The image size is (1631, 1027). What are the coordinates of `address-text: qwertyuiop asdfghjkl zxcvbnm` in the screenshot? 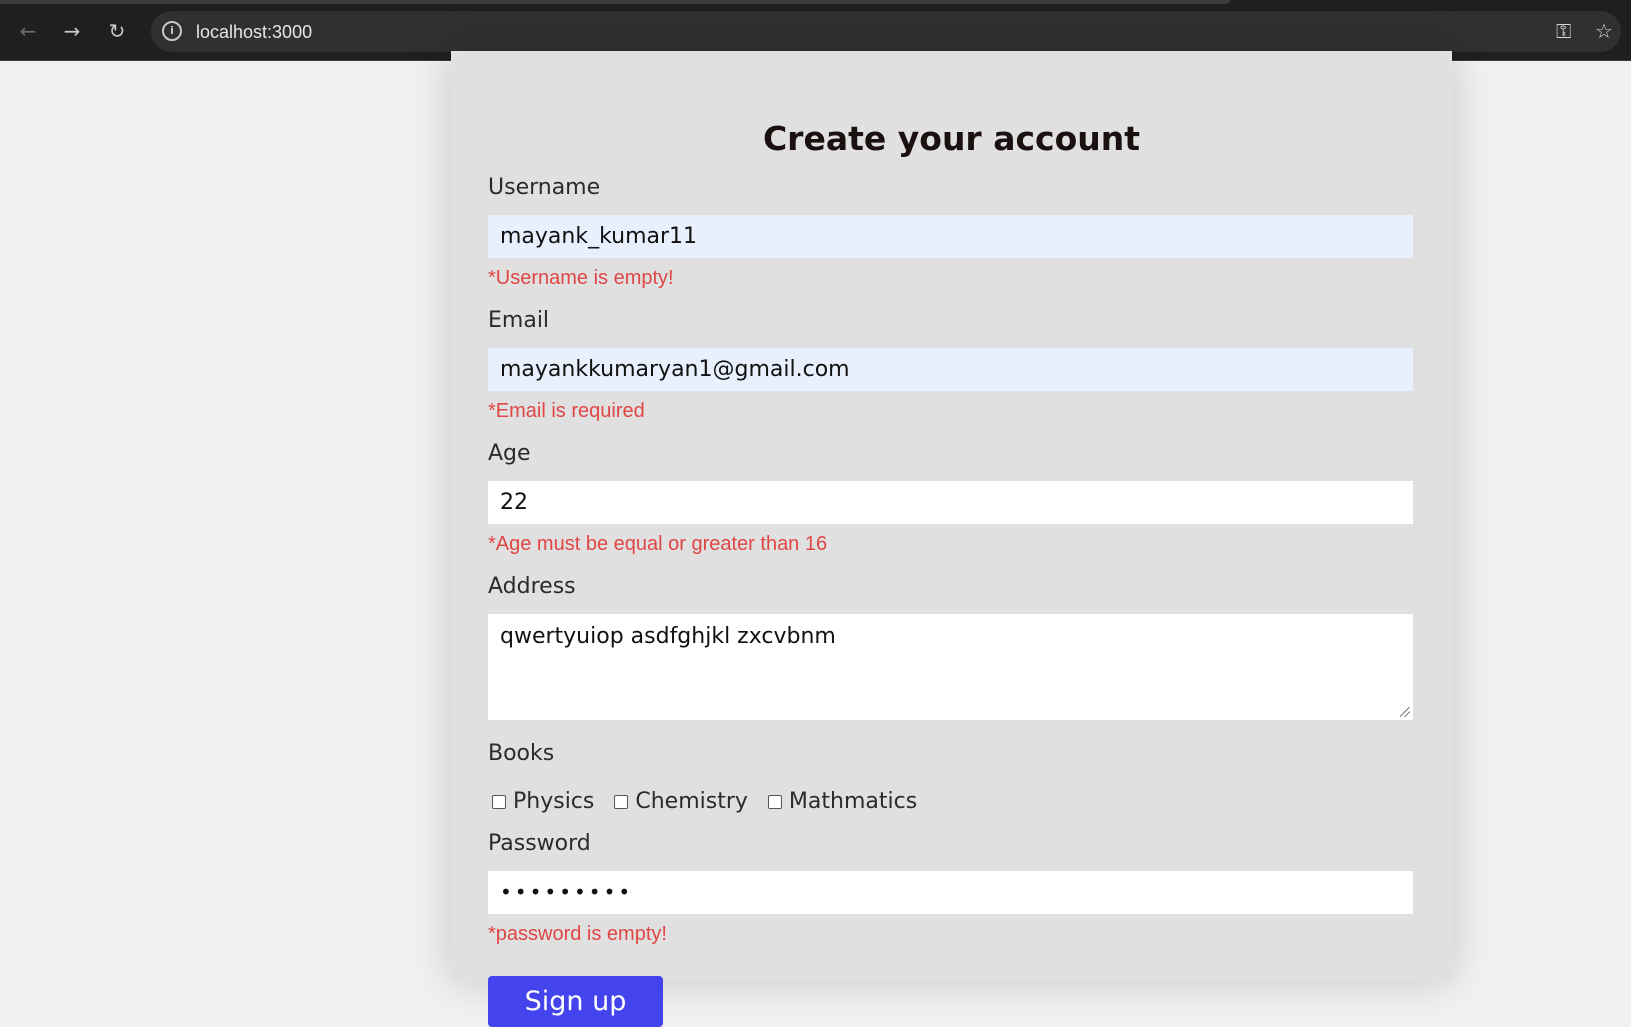 It's located at (668, 636).